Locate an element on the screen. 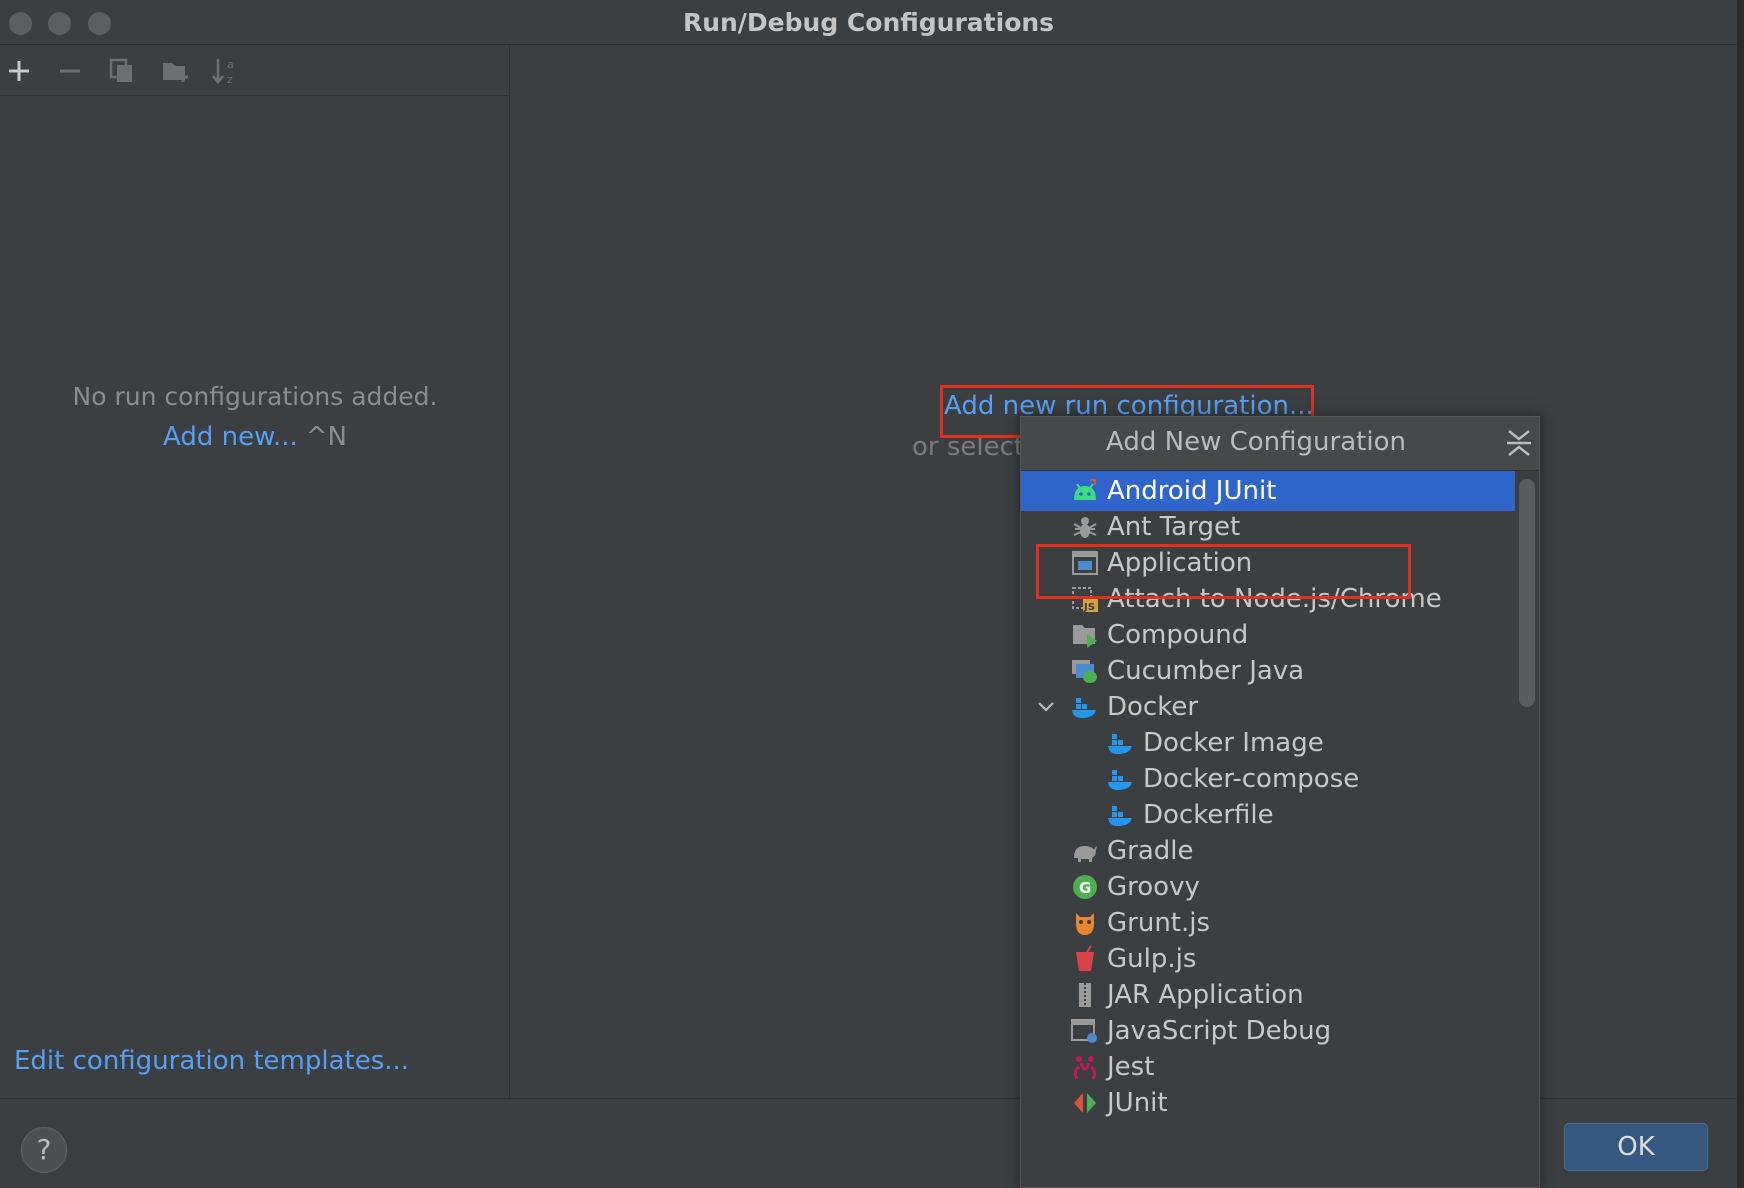 Image resolution: width=1744 pixels, height=1188 pixels. window-title: Run/Debug Configurations is located at coordinates (868, 22).